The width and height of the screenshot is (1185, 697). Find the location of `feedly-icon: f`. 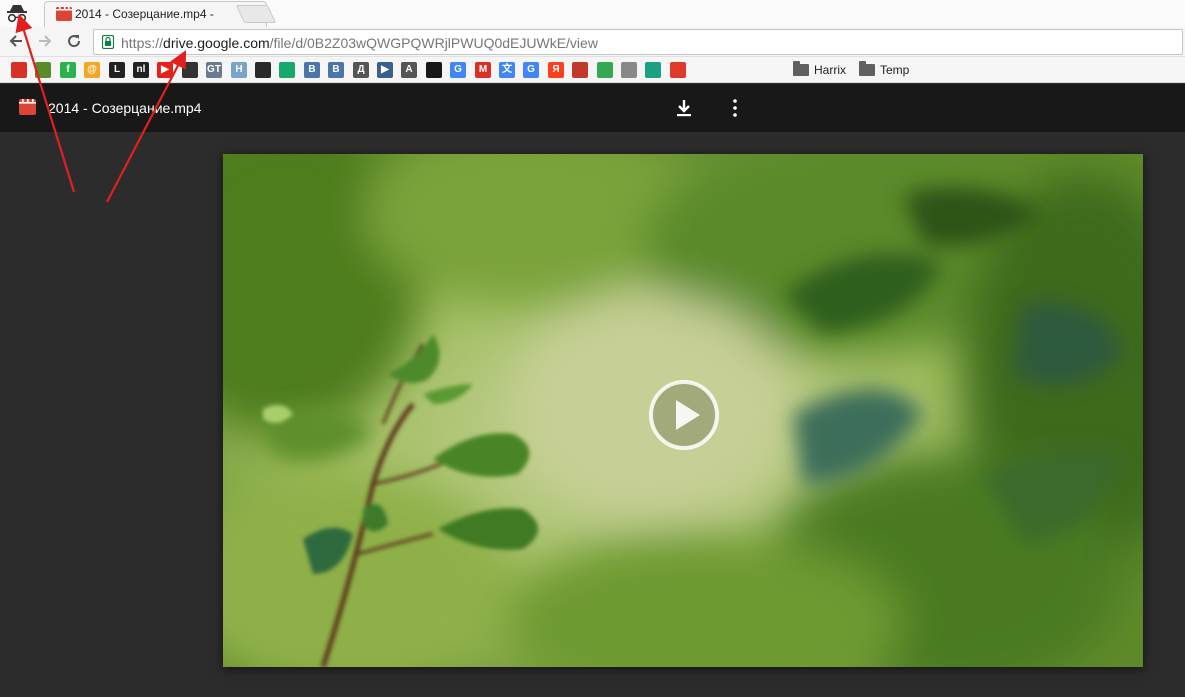

feedly-icon: f is located at coordinates (68, 70).